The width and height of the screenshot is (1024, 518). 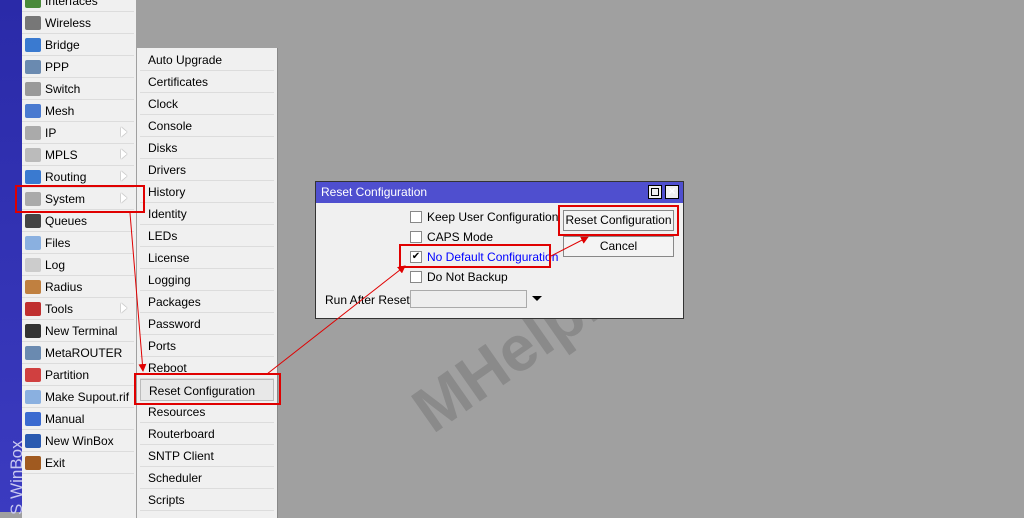 What do you see at coordinates (80, 199) in the screenshot?
I see `highlight-system` at bounding box center [80, 199].